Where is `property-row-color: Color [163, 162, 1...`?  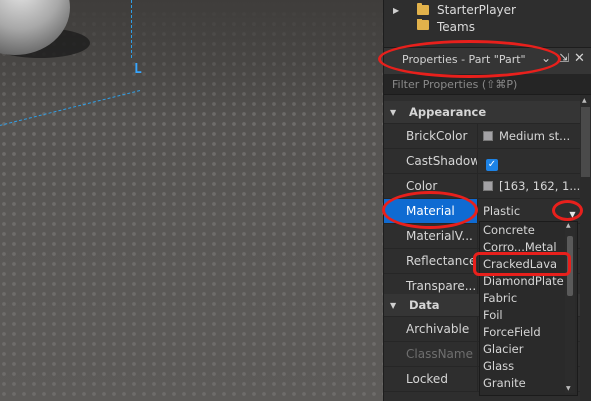 property-row-color: Color [163, 162, 1... is located at coordinates (482, 186).